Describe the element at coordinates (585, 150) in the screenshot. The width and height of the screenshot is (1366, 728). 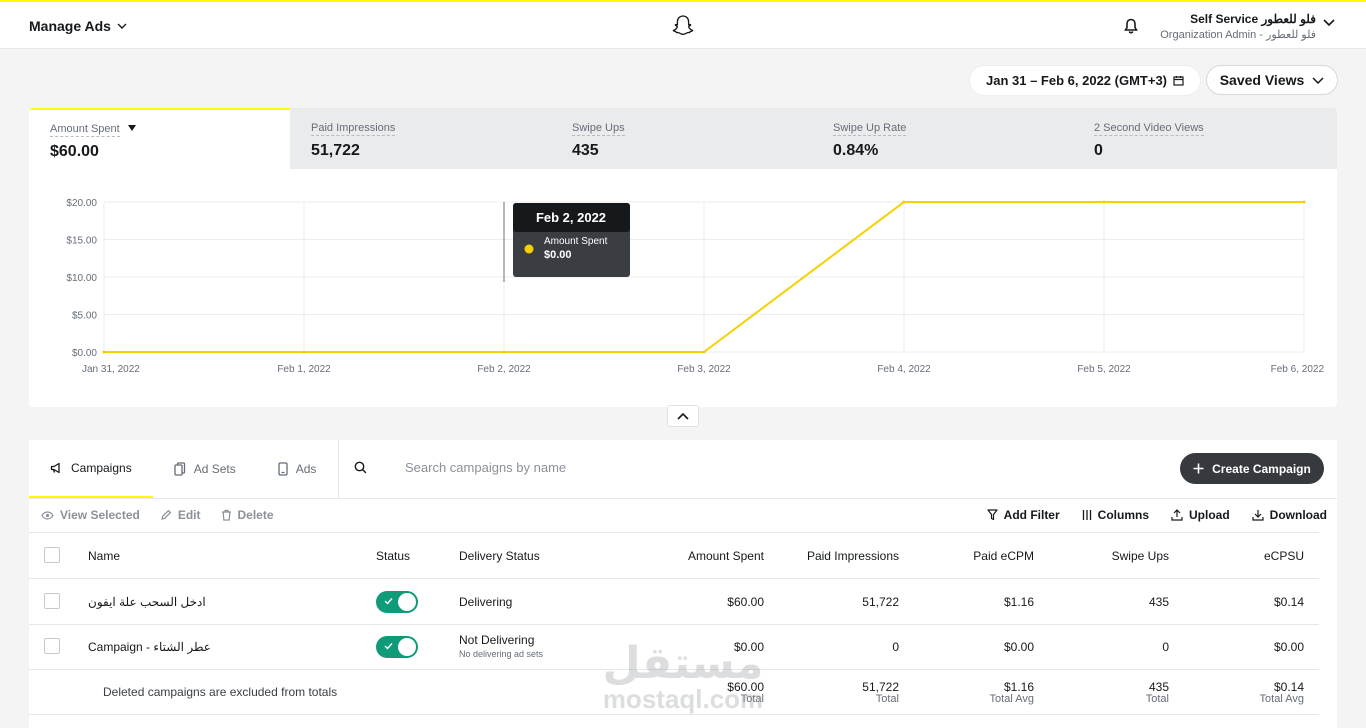
I see `metric-value: 435` at that location.